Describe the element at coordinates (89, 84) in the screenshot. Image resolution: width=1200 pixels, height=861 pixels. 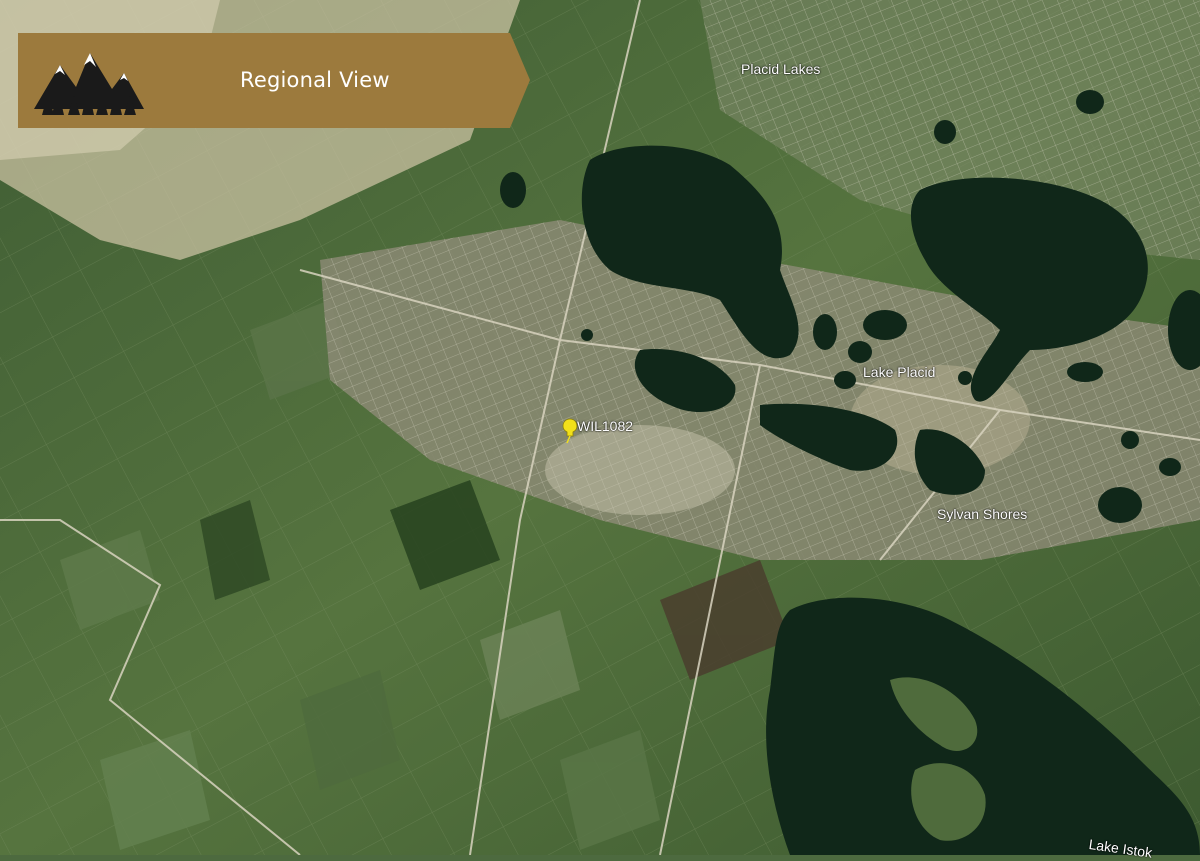
I see `mountains-trees-logo` at that location.